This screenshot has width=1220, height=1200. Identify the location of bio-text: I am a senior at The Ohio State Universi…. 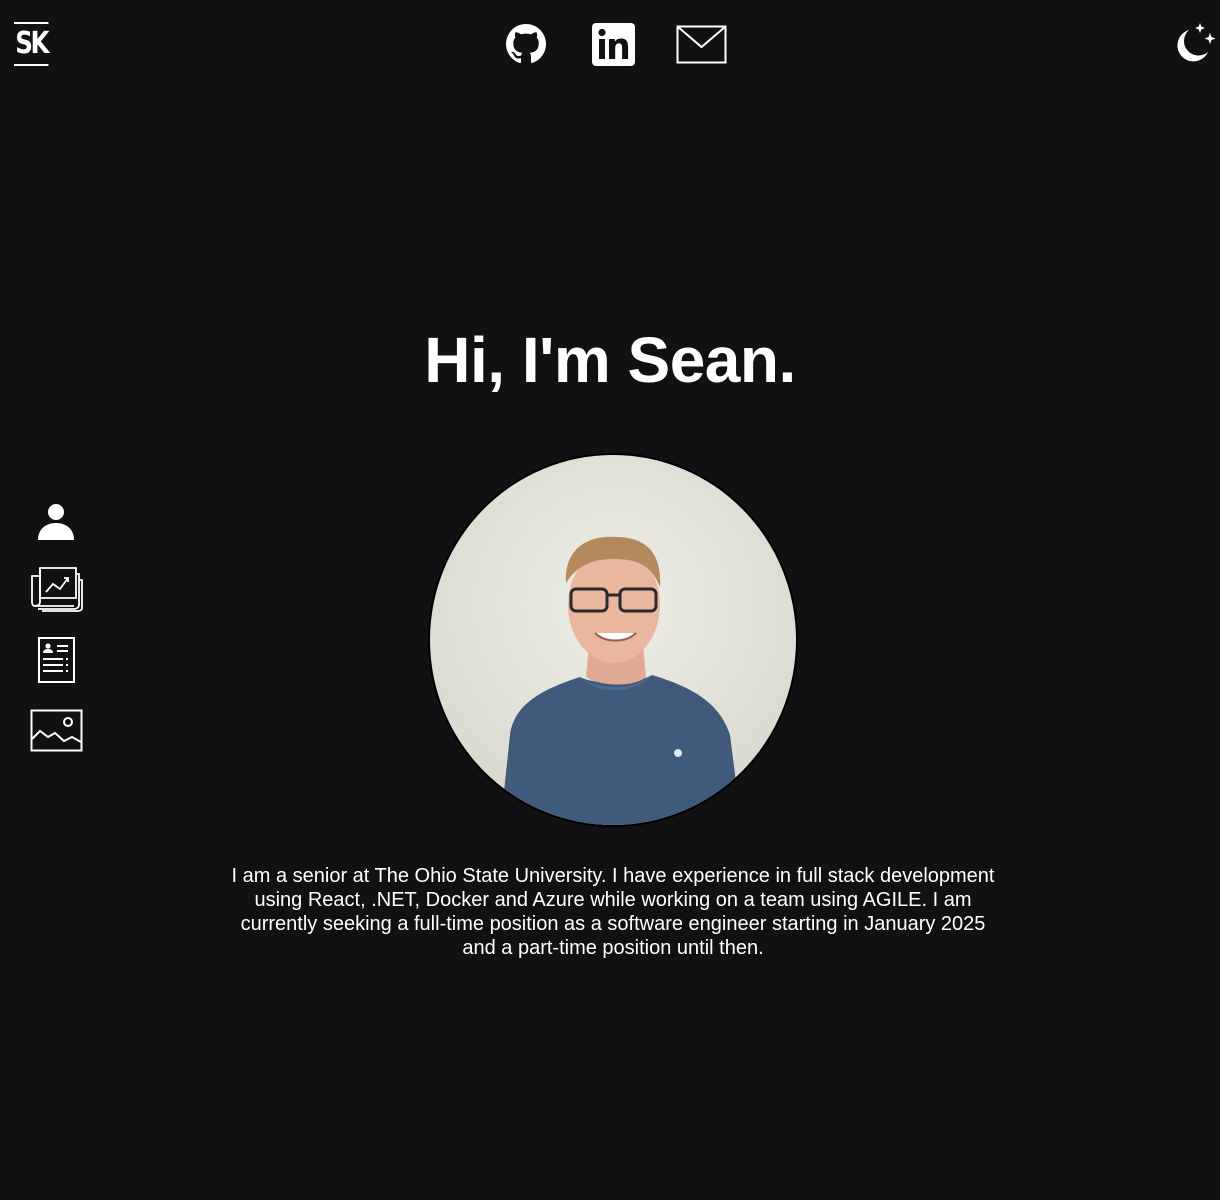
(613, 912).